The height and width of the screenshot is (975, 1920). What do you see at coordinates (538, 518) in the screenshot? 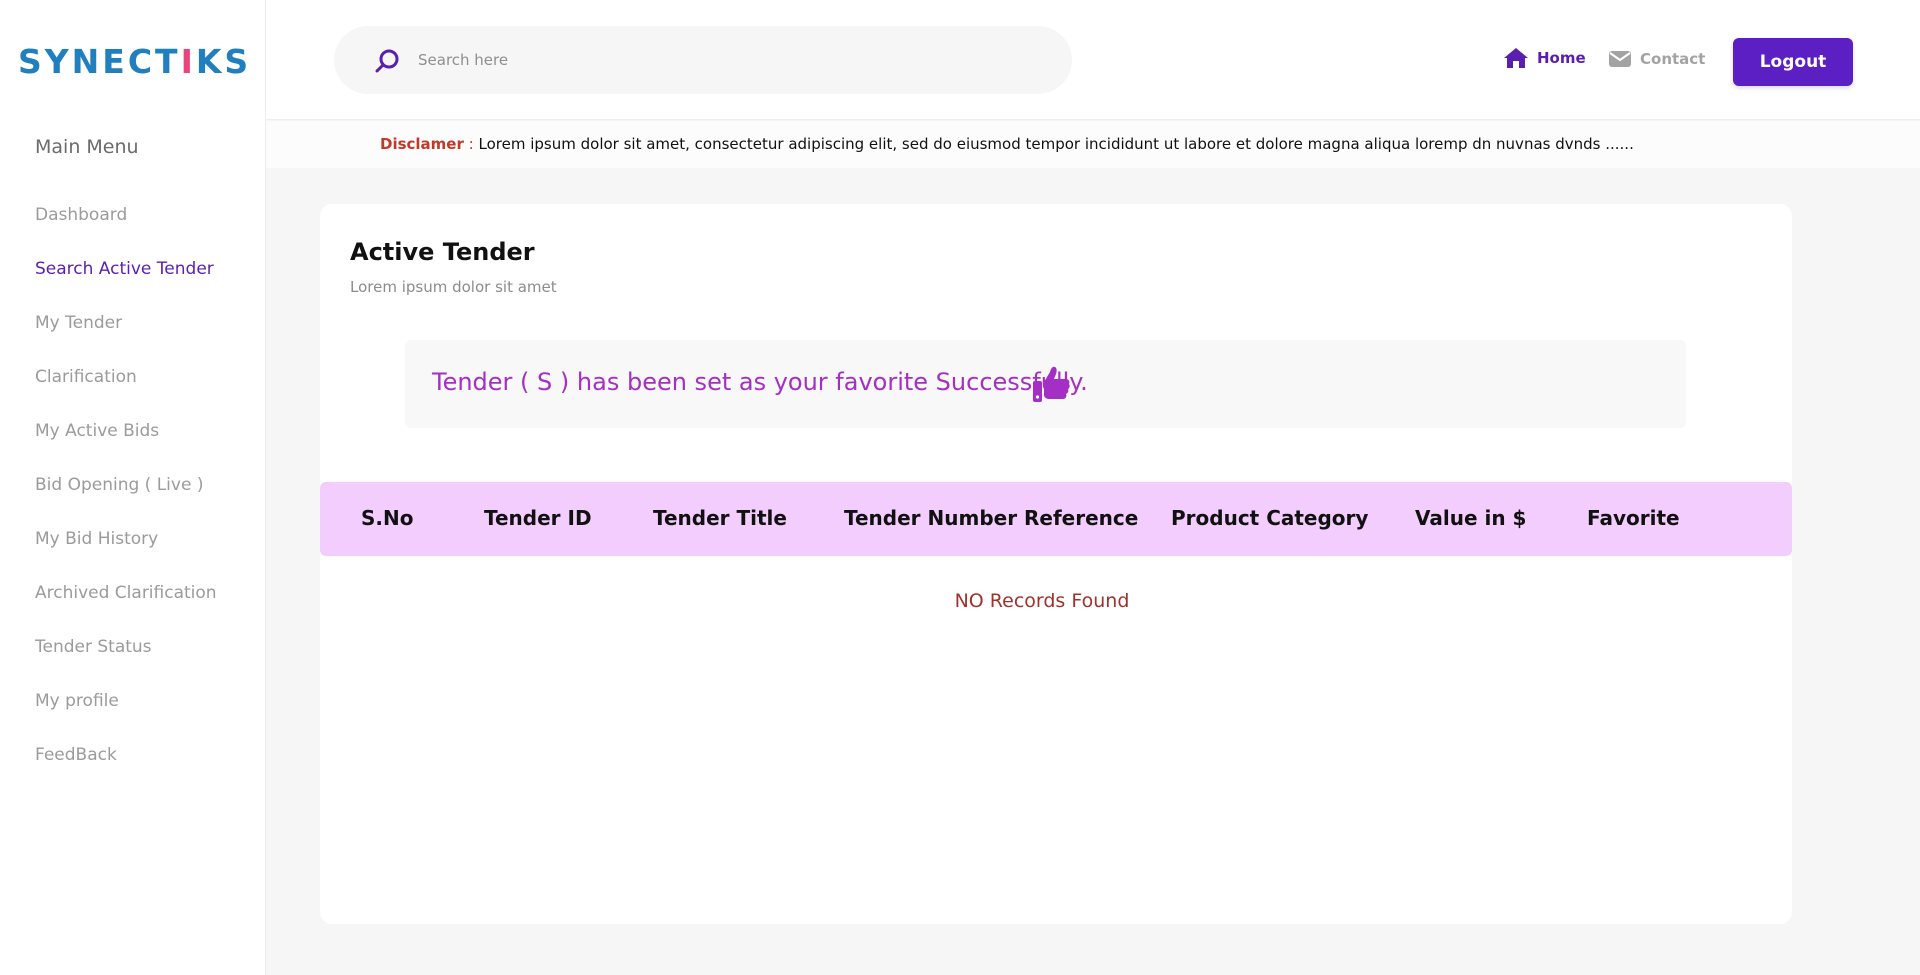
I see `column-header-tender-id: Tender ID` at bounding box center [538, 518].